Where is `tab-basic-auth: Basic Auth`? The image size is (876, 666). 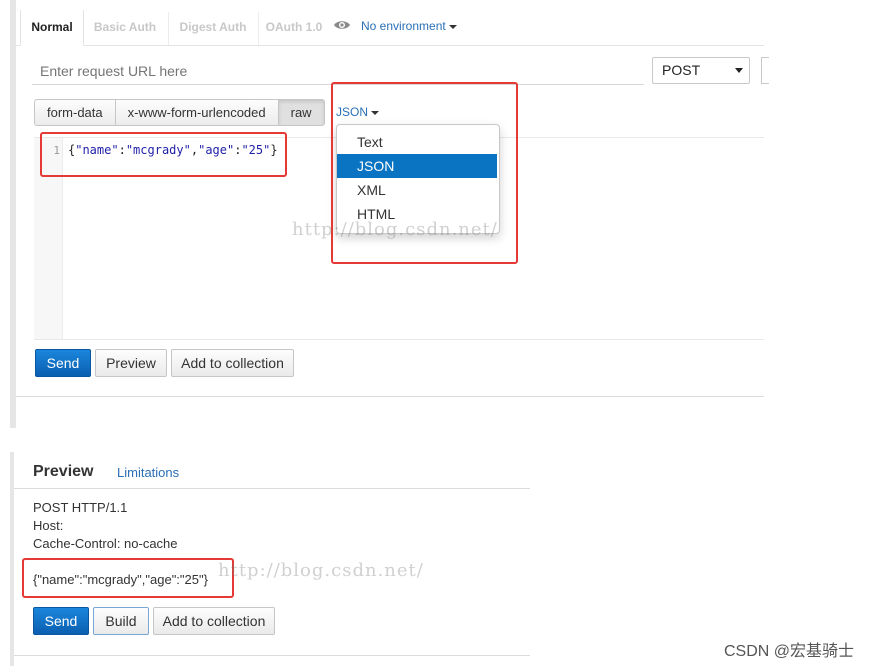
tab-basic-auth: Basic Auth is located at coordinates (125, 27).